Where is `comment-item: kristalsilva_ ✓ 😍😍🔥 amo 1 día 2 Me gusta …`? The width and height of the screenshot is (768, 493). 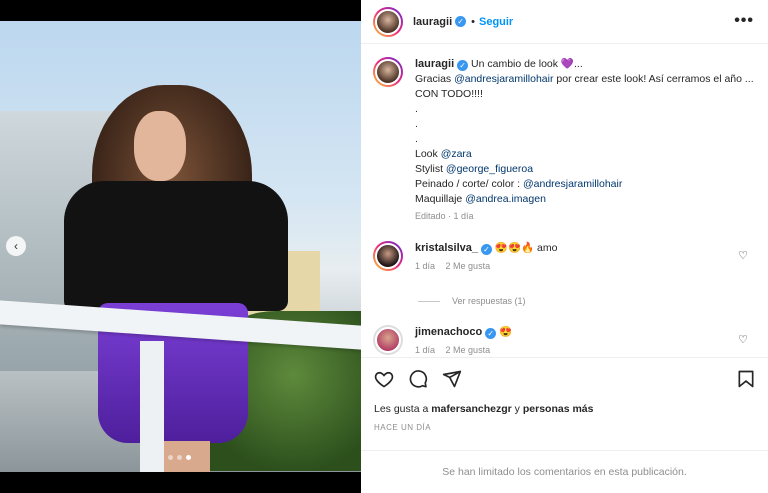 comment-item: kristalsilva_ ✓ 😍😍🔥 amo 1 día 2 Me gusta … is located at coordinates (565, 257).